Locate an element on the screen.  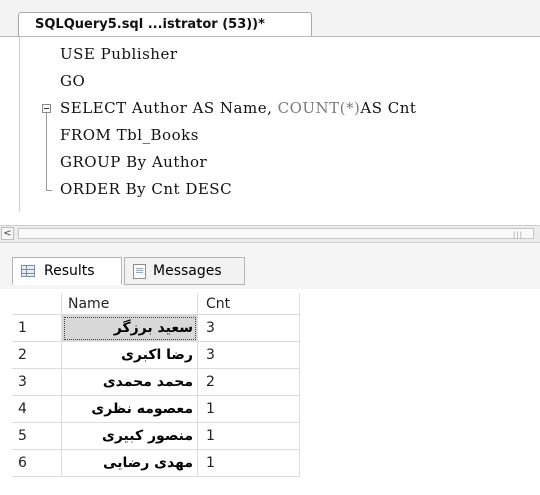
name-cell: محمد محمدی is located at coordinates (130, 382).